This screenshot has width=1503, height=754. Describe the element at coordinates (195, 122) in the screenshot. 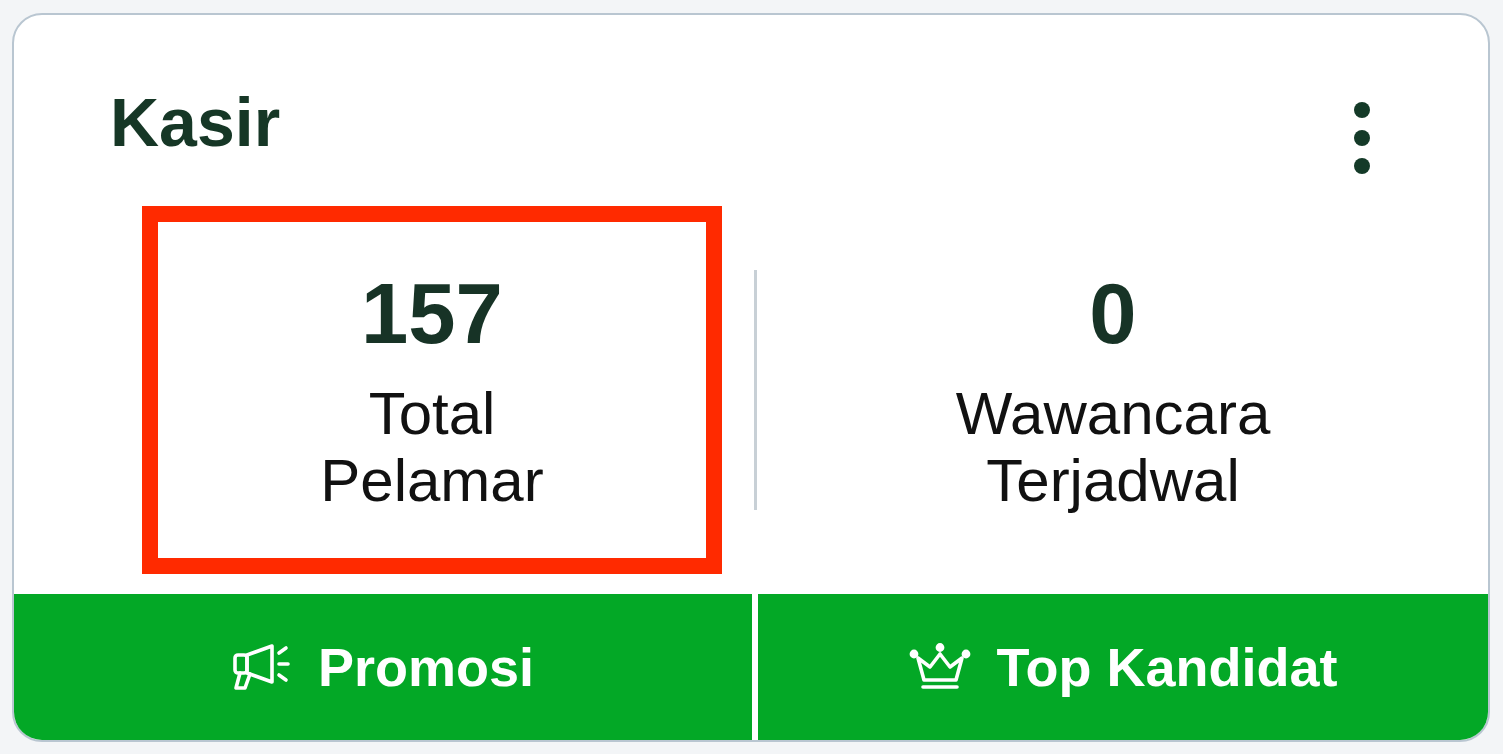

I see `job-title: Kasir` at that location.